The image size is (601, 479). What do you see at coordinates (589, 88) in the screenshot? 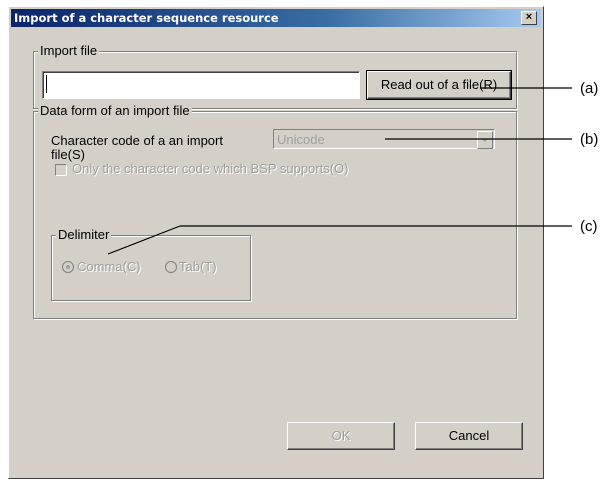
I see `annotation-a: (a)` at bounding box center [589, 88].